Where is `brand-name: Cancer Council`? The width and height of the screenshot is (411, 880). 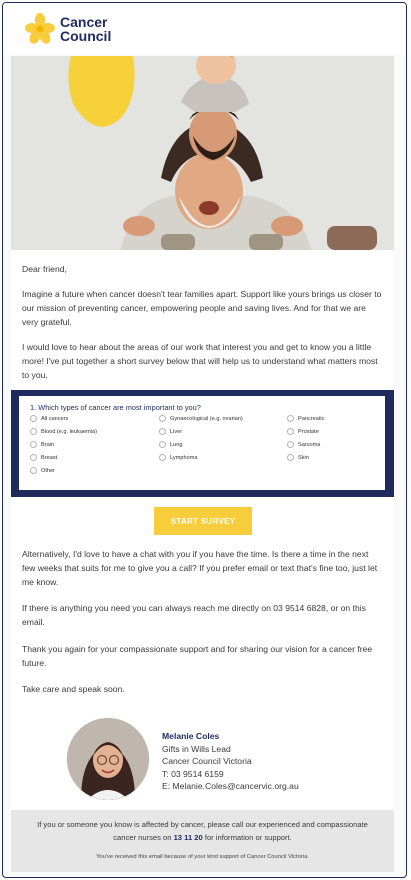 brand-name: Cancer Council is located at coordinates (85, 29).